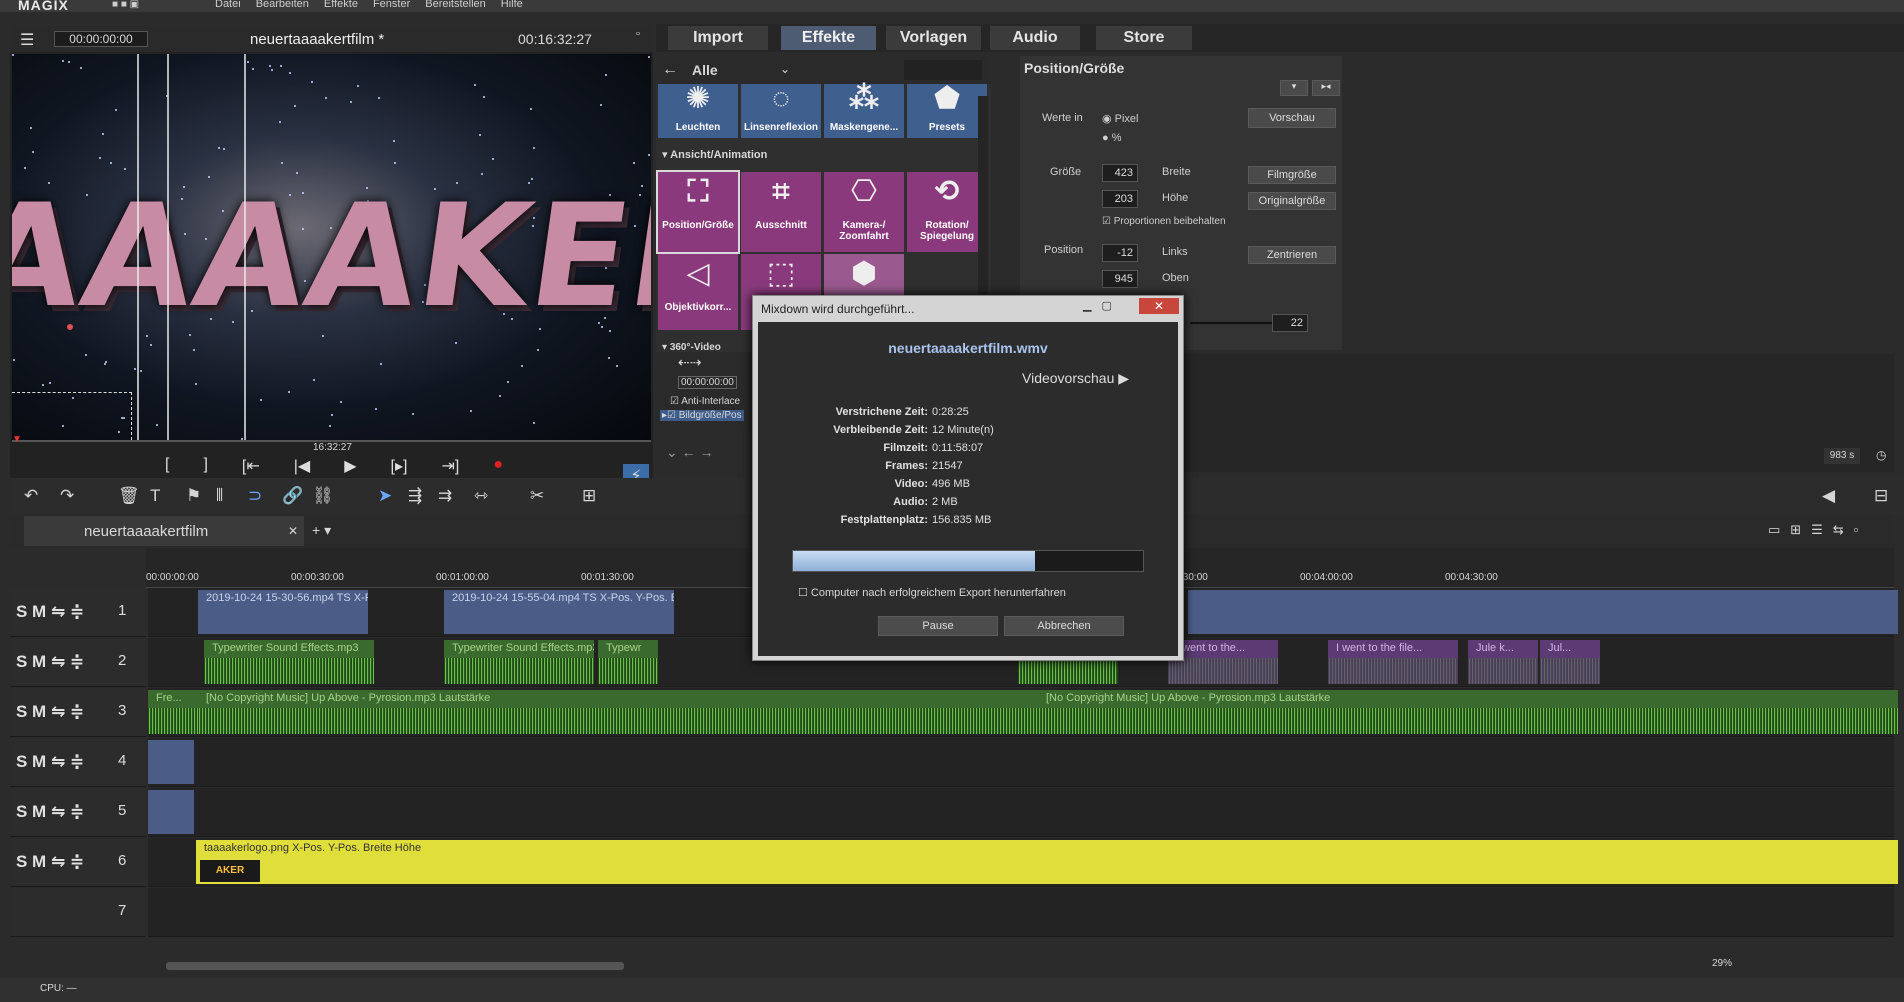 The width and height of the screenshot is (1904, 1002). What do you see at coordinates (1164, 221) in the screenshot?
I see `proportionen-checkbox: ☑ Proportionen beibehalten` at bounding box center [1164, 221].